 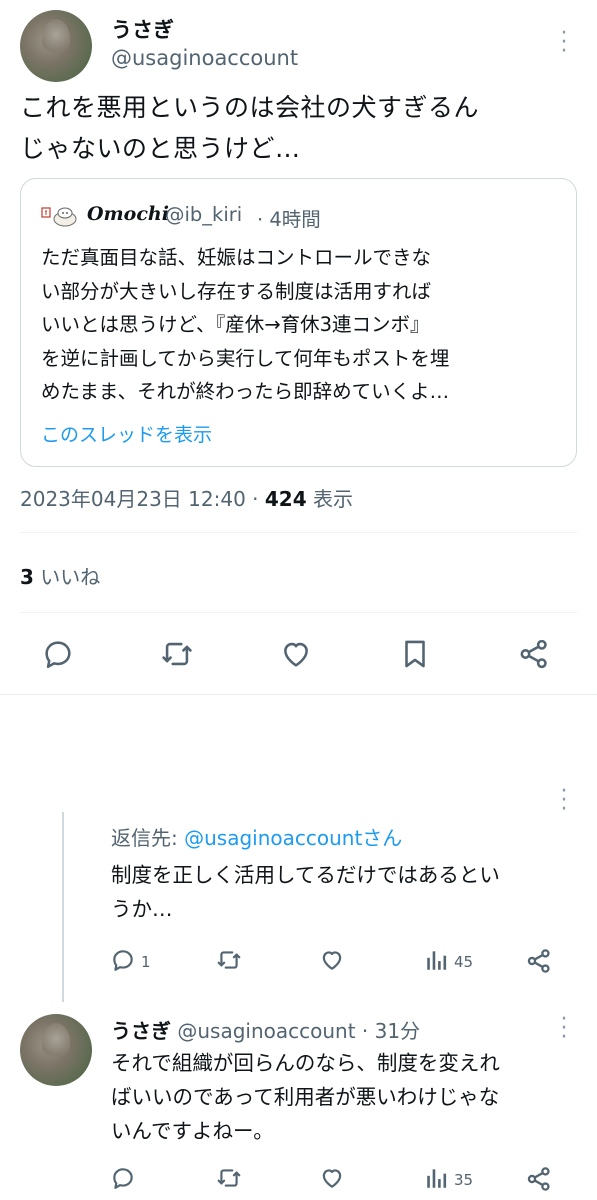 I want to click on reply-to-handle: @usaginoaccountさん, so click(x=293, y=838).